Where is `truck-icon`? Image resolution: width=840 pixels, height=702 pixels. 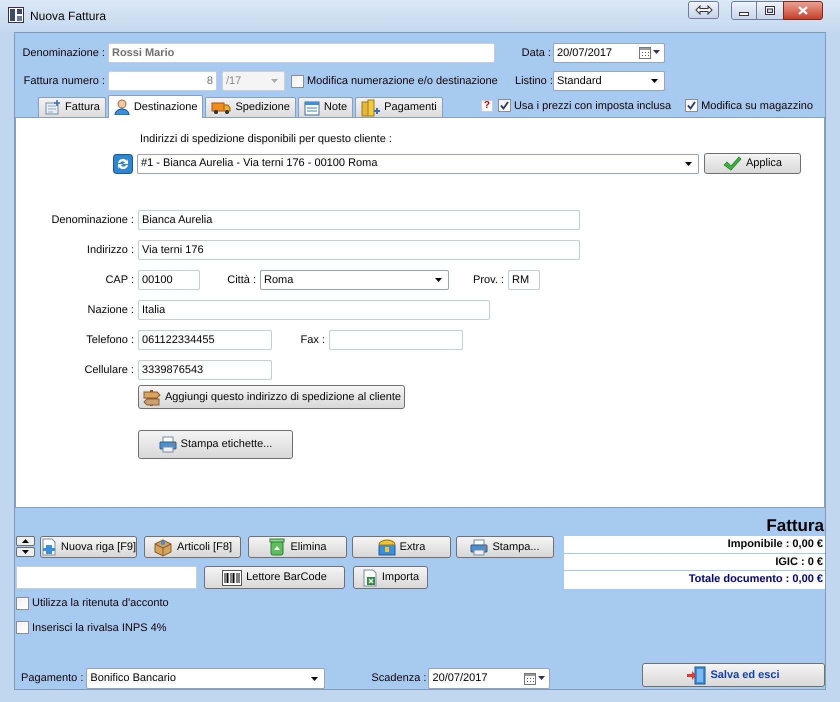 truck-icon is located at coordinates (221, 107).